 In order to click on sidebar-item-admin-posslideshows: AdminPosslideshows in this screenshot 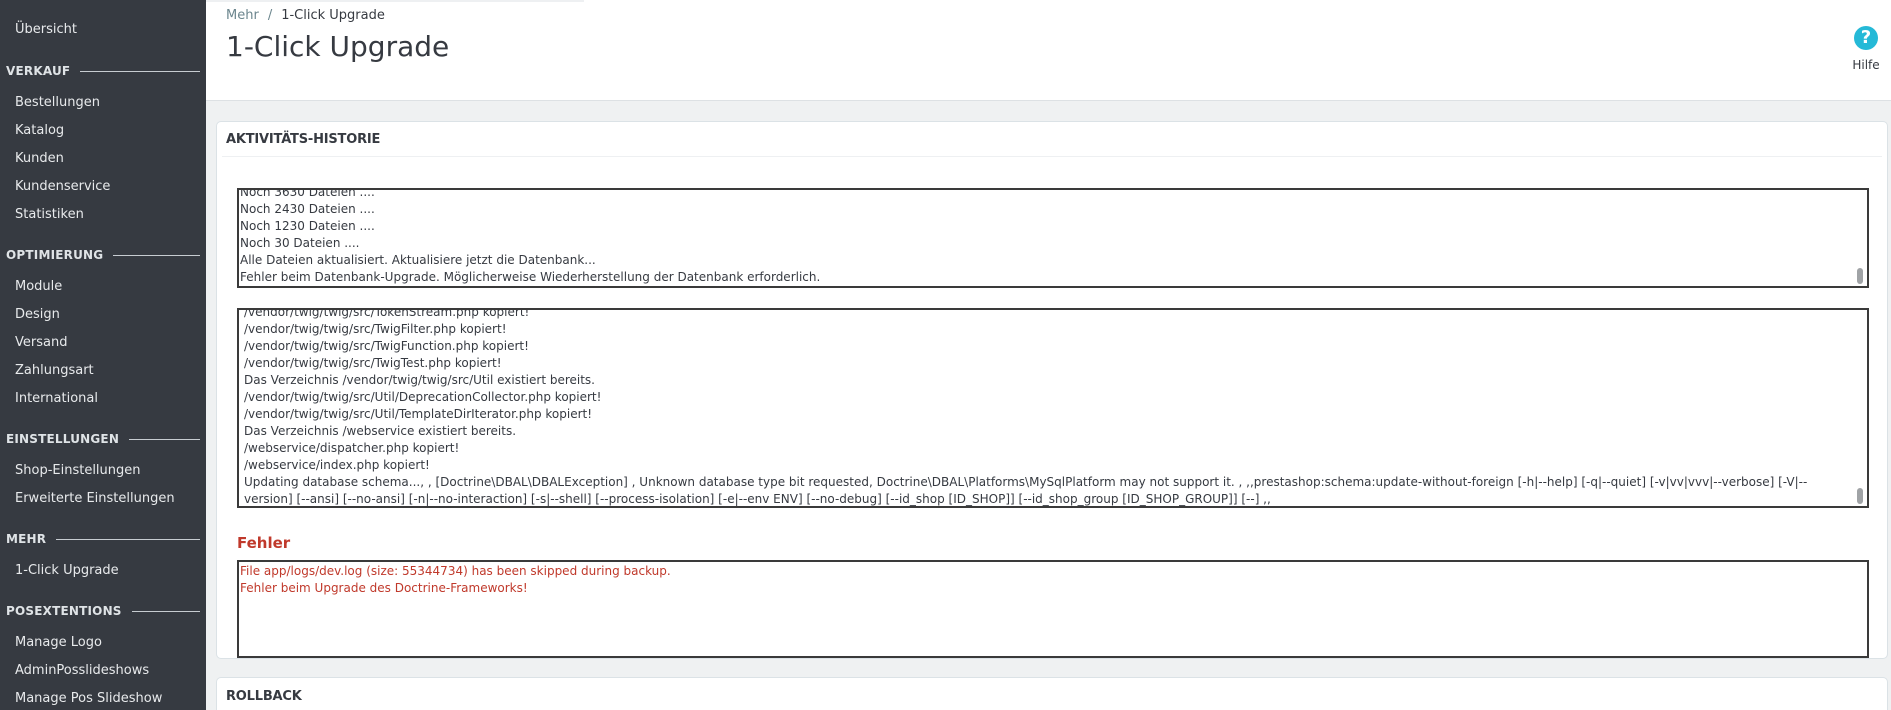, I will do `click(82, 670)`.